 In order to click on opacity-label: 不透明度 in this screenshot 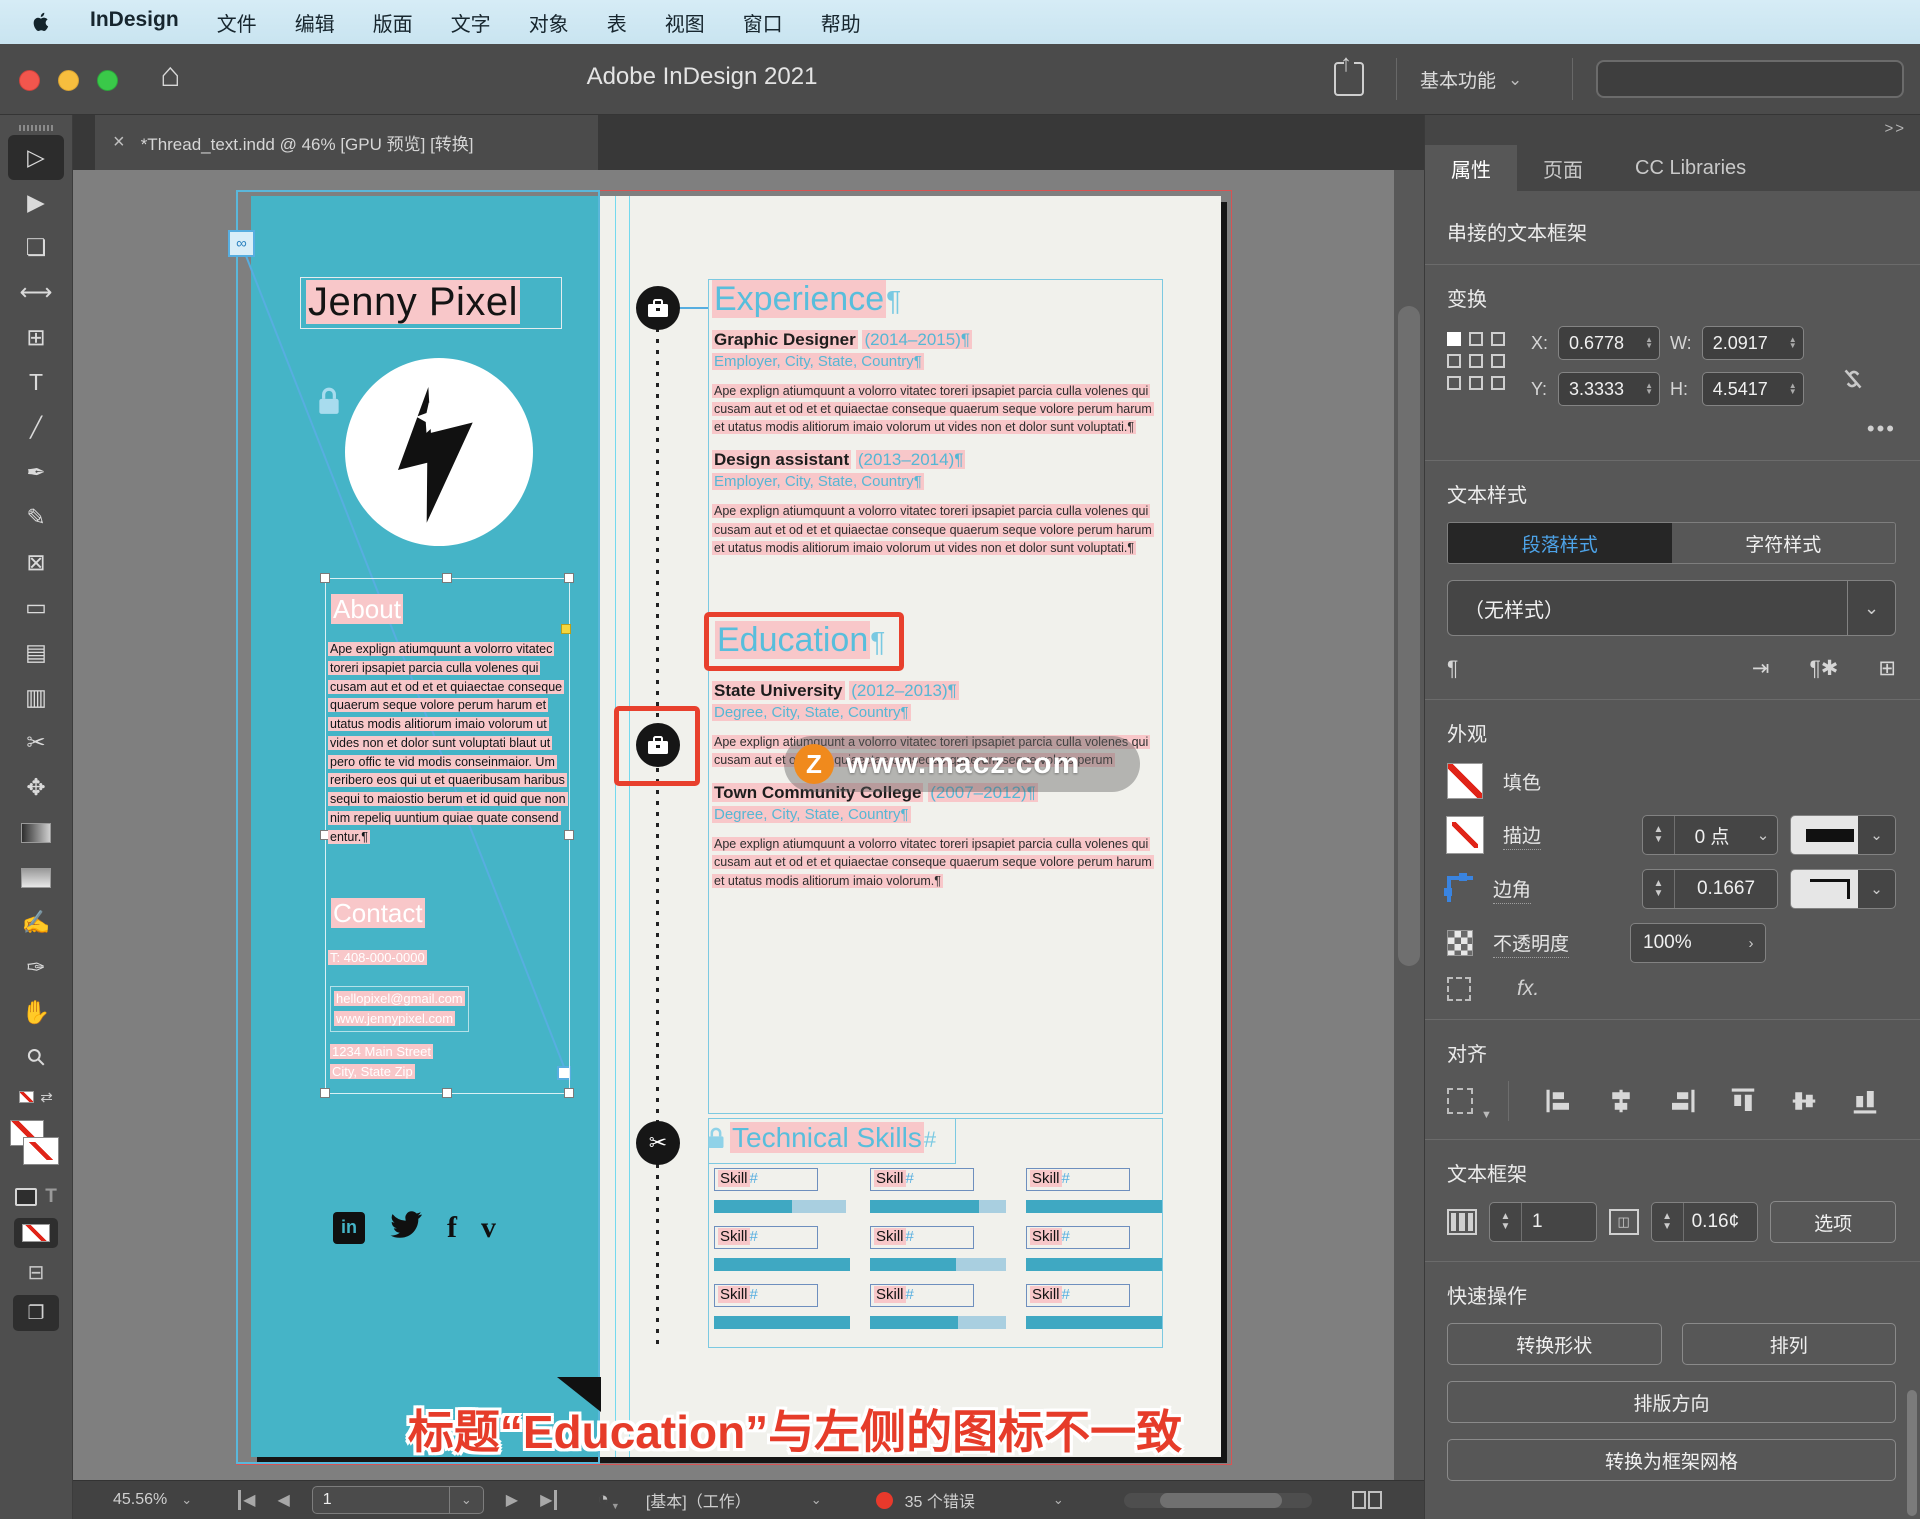, I will do `click(1531, 943)`.